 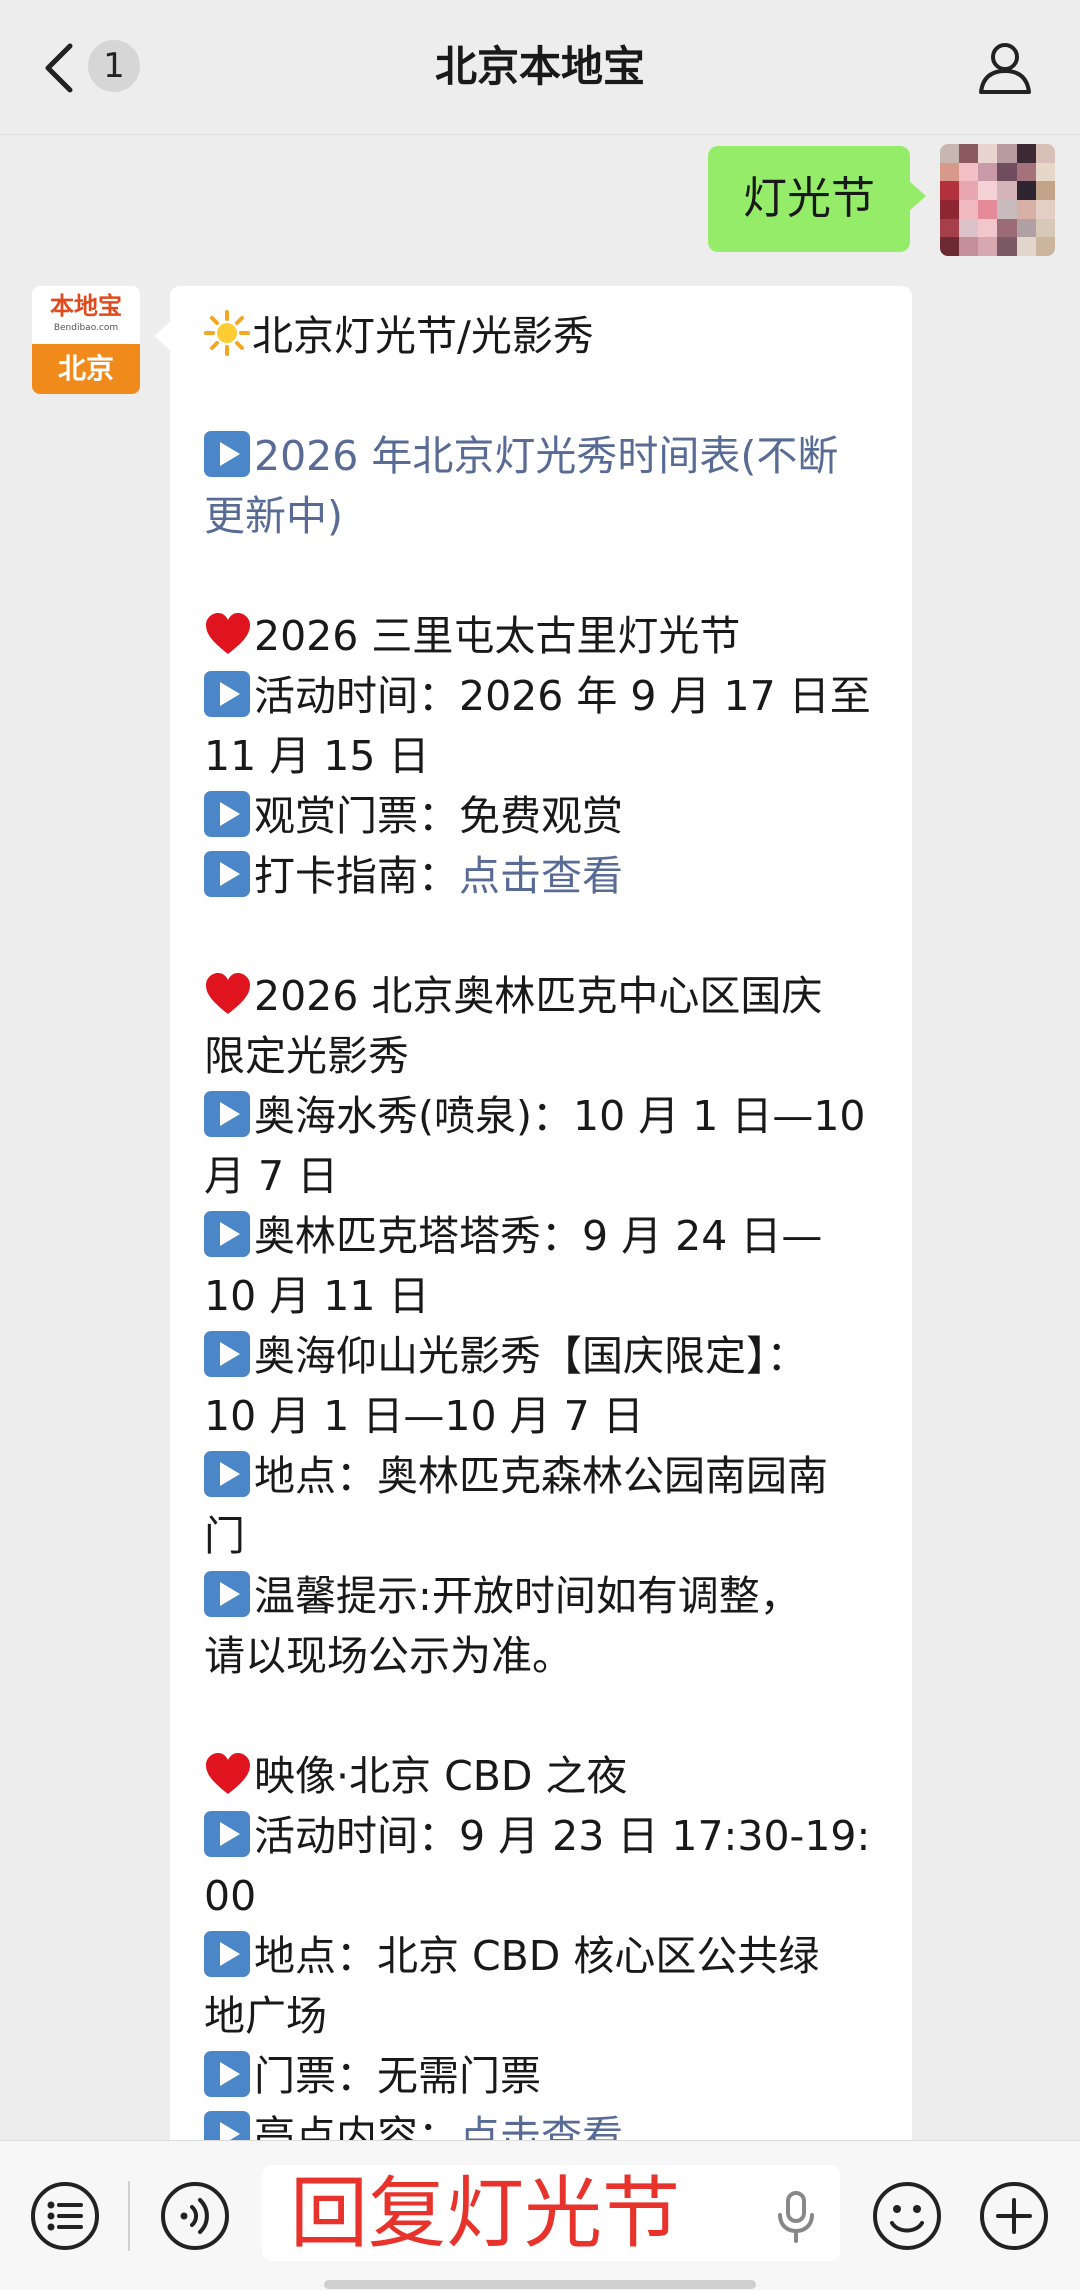 What do you see at coordinates (544, 1836) in the screenshot?
I see `event-detail: 活动时间：9 月 23 日 17:30-19:` at bounding box center [544, 1836].